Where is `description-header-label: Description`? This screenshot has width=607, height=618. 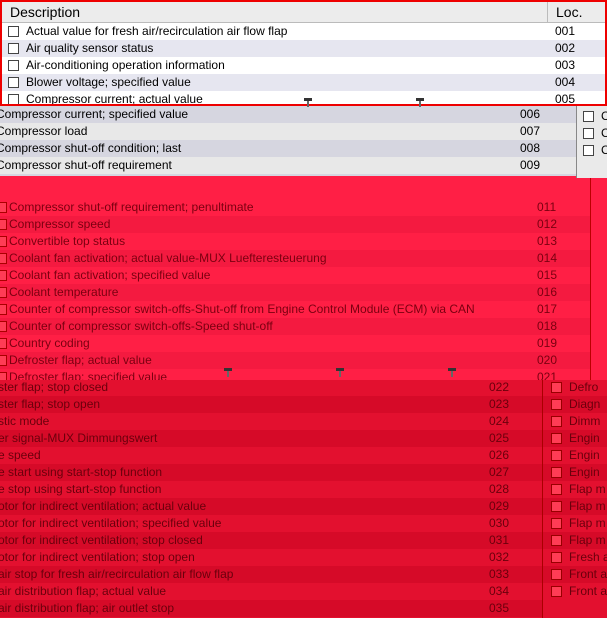 description-header-label: Description is located at coordinates (45, 12).